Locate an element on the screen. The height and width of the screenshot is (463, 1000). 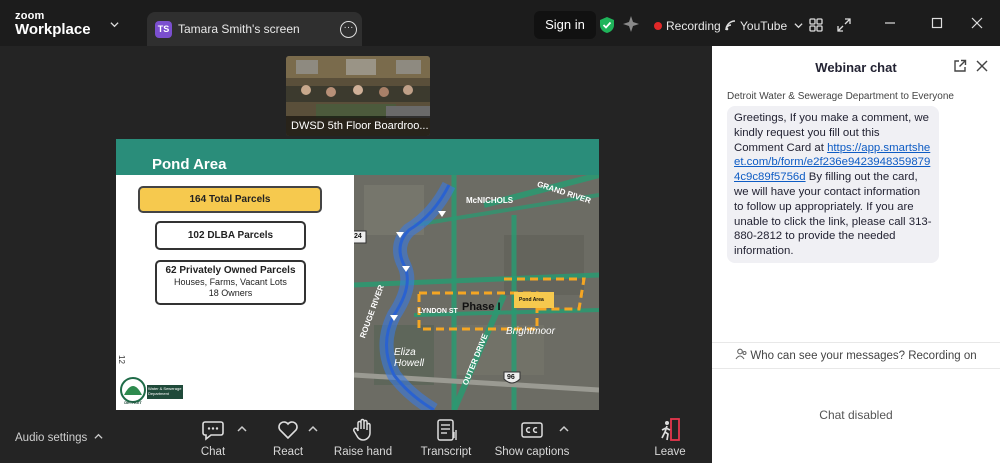
raise-hand-label: Raise hand is located at coordinates (363, 452).